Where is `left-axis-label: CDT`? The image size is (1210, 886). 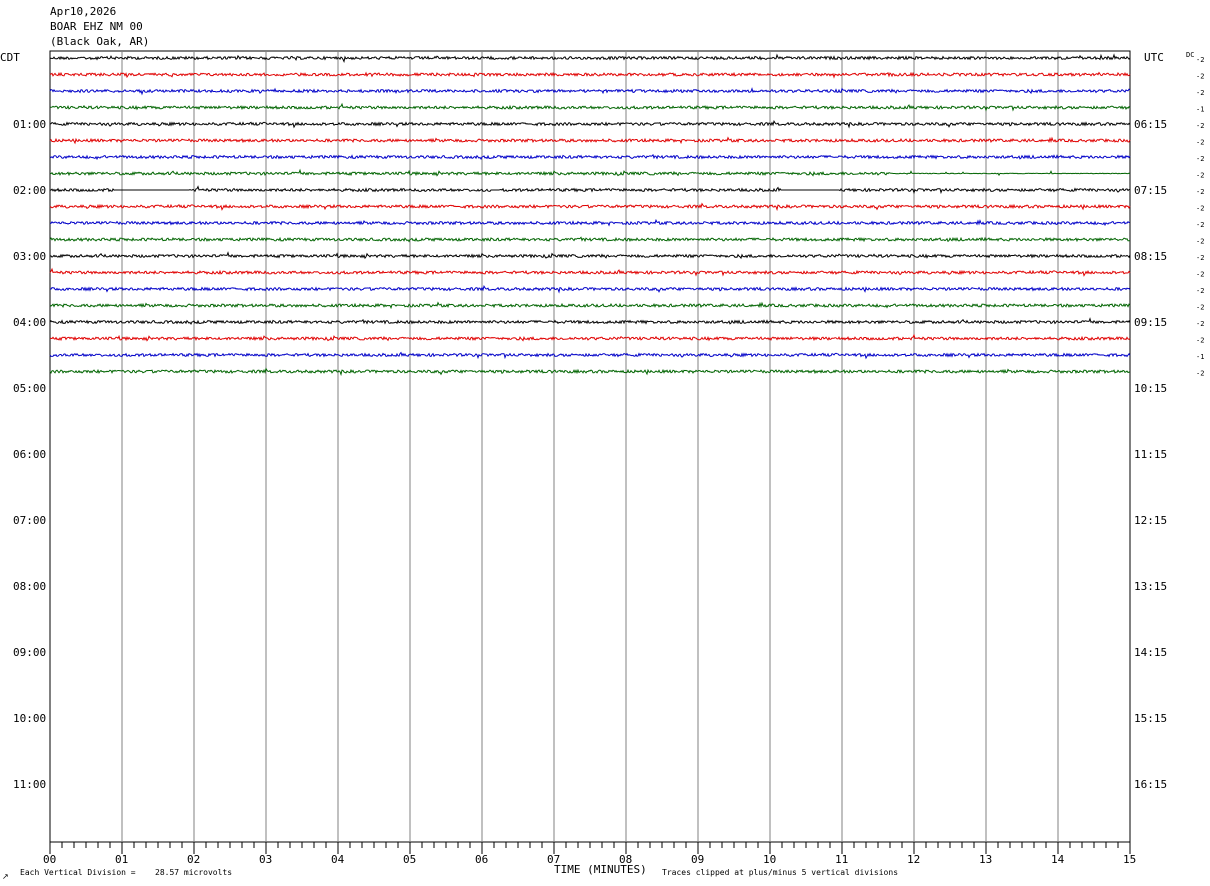 left-axis-label: CDT is located at coordinates (10, 57).